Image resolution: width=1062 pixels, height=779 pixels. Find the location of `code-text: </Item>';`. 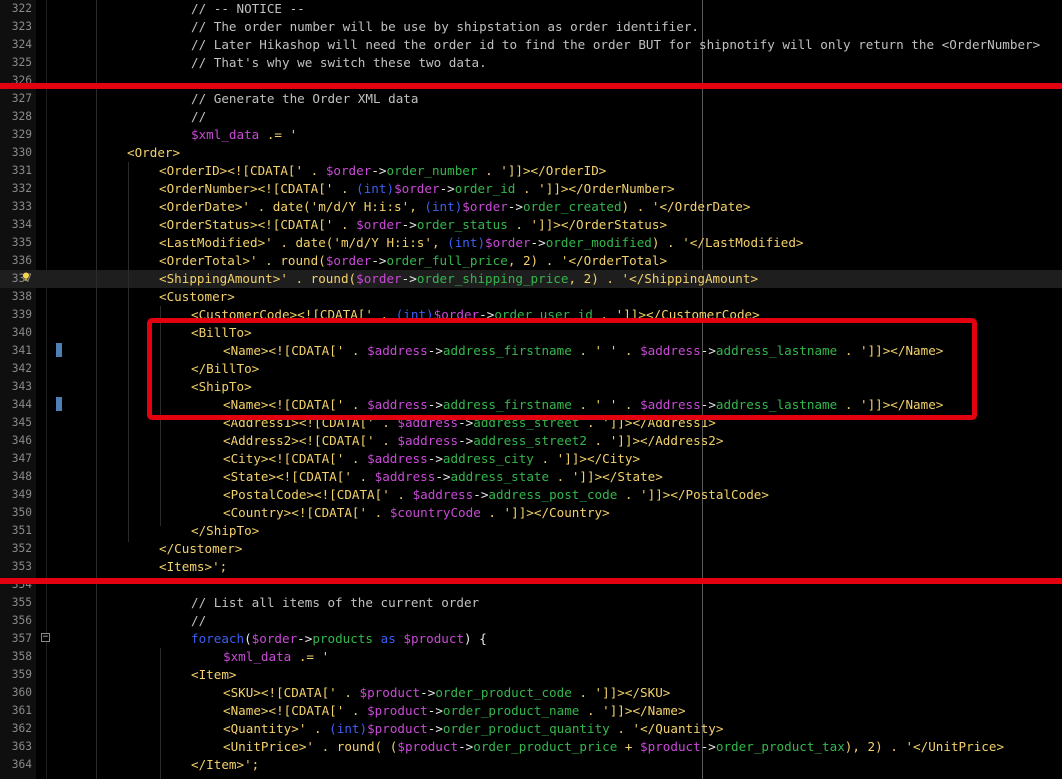

code-text: </Item>'; is located at coordinates (225, 765).